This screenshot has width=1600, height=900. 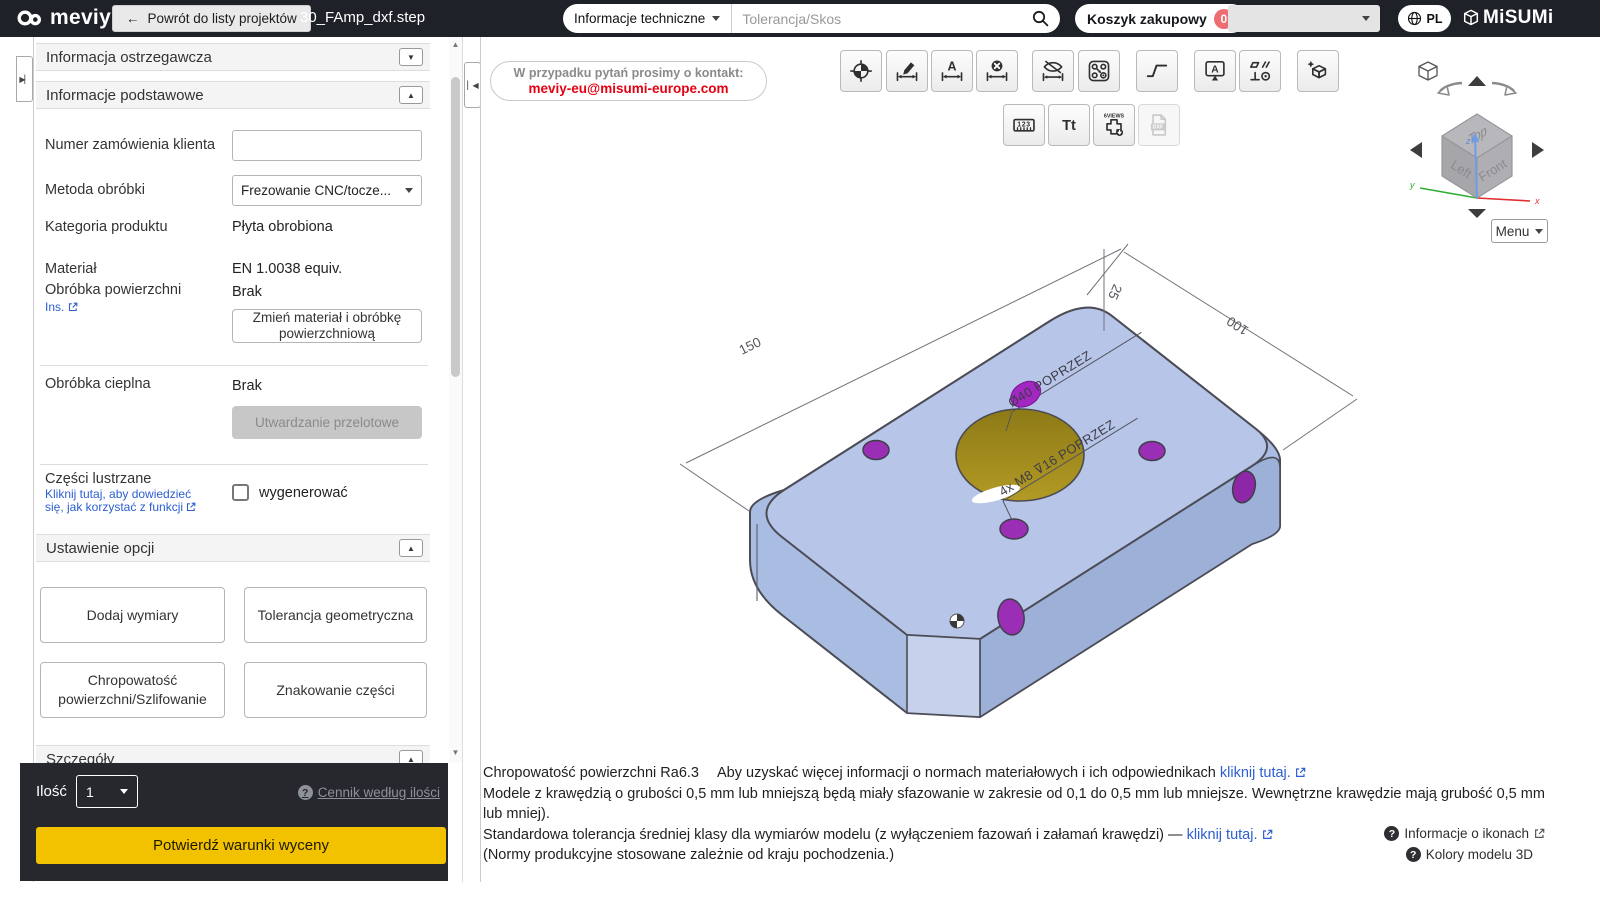 What do you see at coordinates (994, 320) in the screenshot?
I see `dimension-labels: 150 100 25` at bounding box center [994, 320].